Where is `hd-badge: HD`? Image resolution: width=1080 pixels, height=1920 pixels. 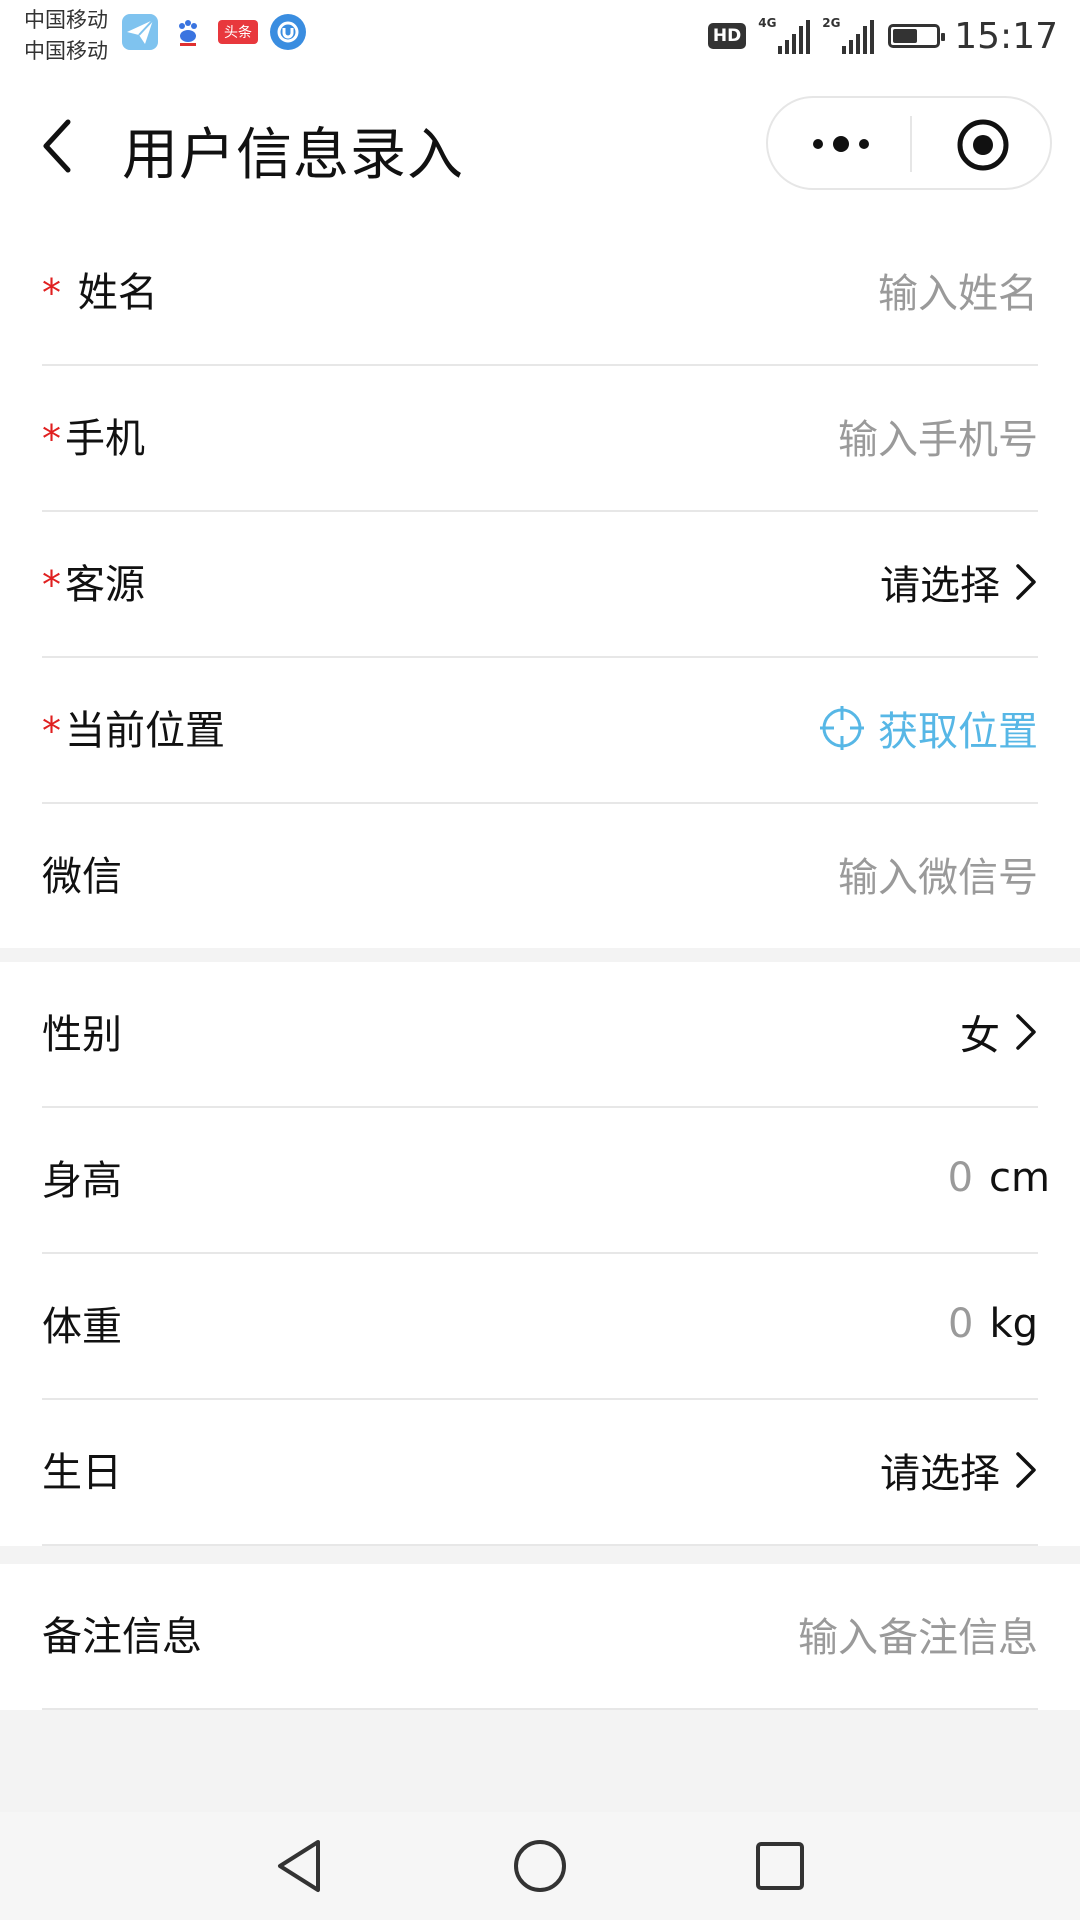
hd-badge: HD is located at coordinates (727, 36).